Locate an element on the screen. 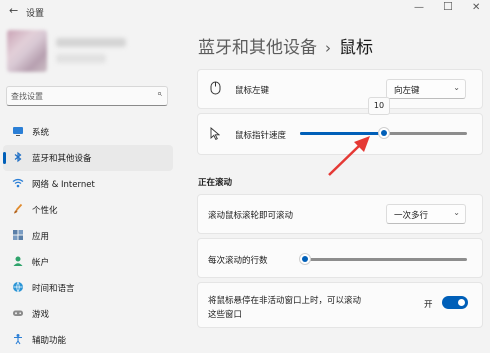  annotation-arrow-icon is located at coordinates (349, 156).